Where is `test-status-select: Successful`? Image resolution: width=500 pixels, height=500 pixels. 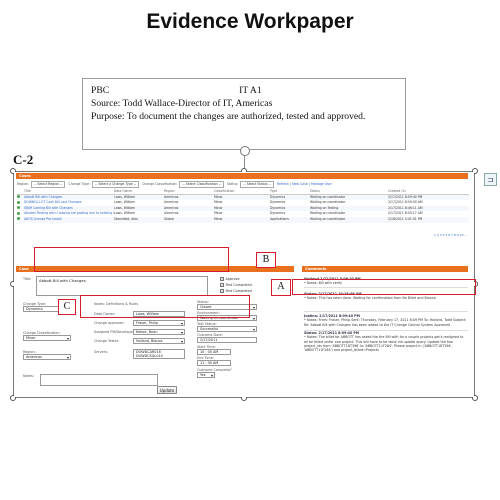
test-status-select: Successful is located at coordinates (227, 329).